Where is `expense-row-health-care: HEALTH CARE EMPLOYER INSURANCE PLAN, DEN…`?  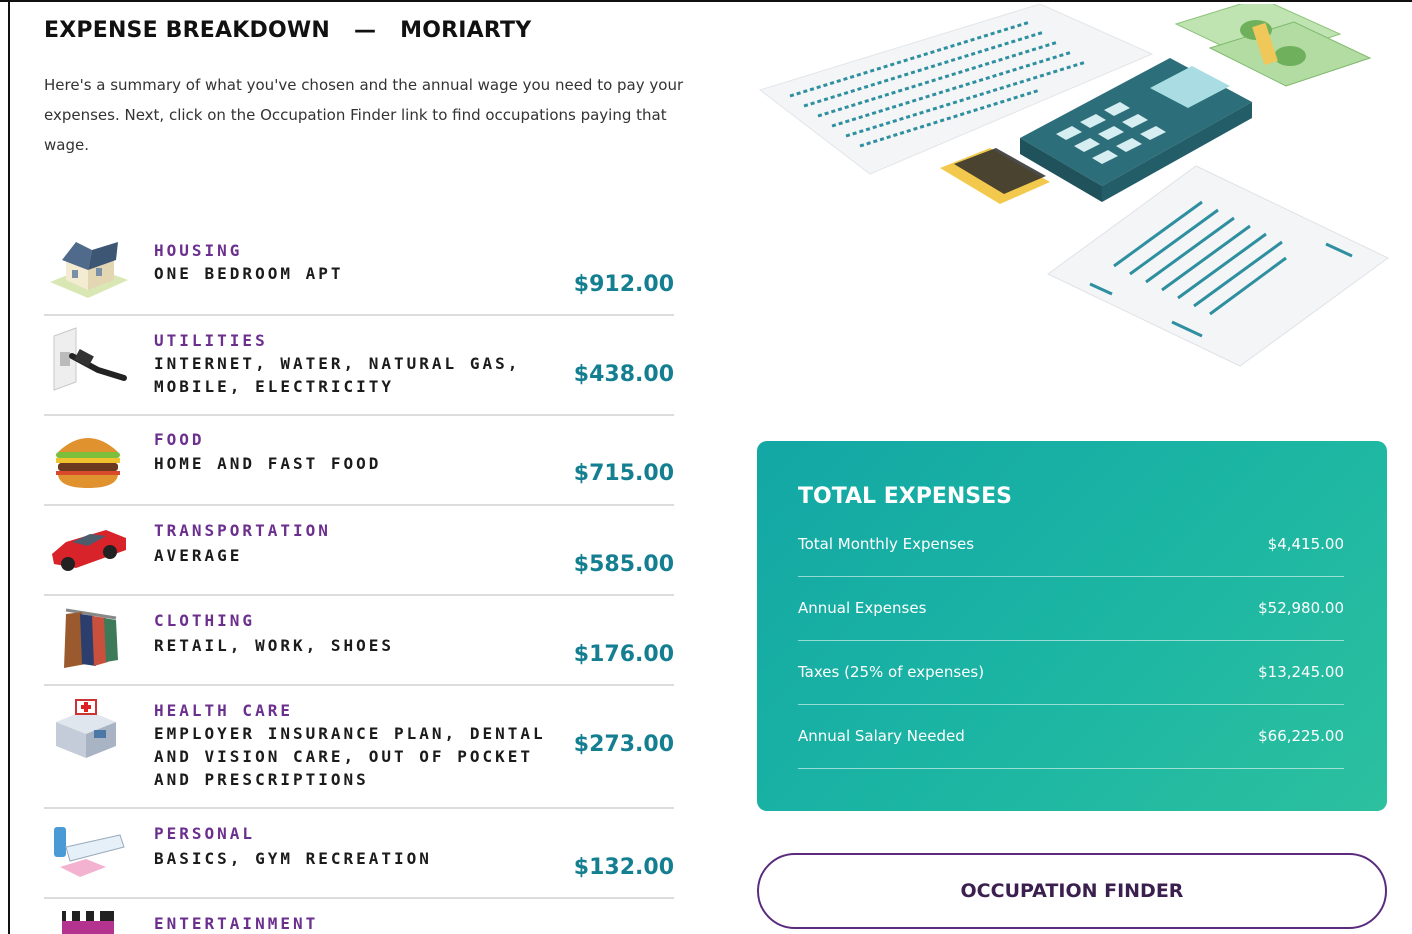
expense-row-health-care: HEALTH CARE EMPLOYER INSURANCE PLAN, DEN… is located at coordinates (359, 747).